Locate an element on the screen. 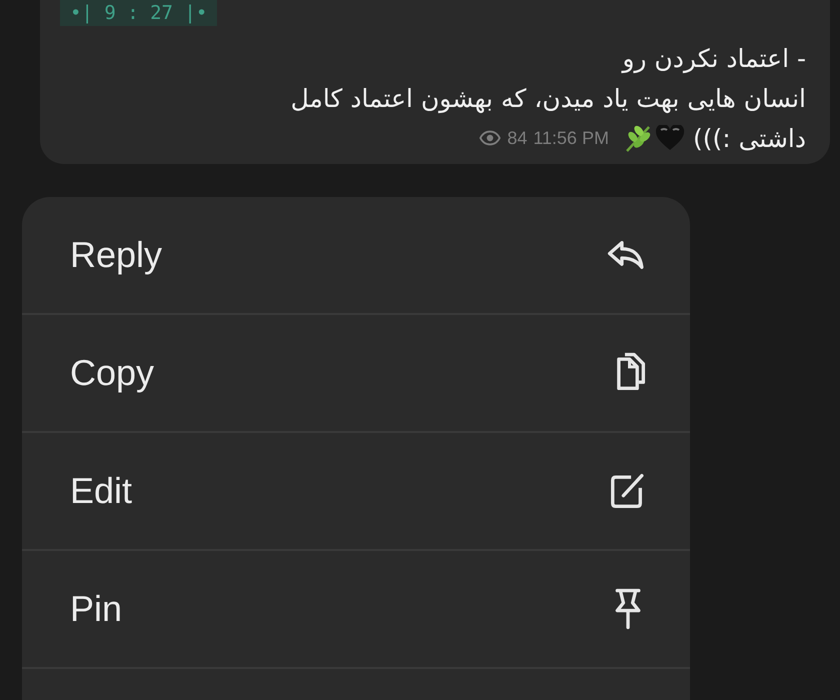  view-count: 84 is located at coordinates (517, 138).